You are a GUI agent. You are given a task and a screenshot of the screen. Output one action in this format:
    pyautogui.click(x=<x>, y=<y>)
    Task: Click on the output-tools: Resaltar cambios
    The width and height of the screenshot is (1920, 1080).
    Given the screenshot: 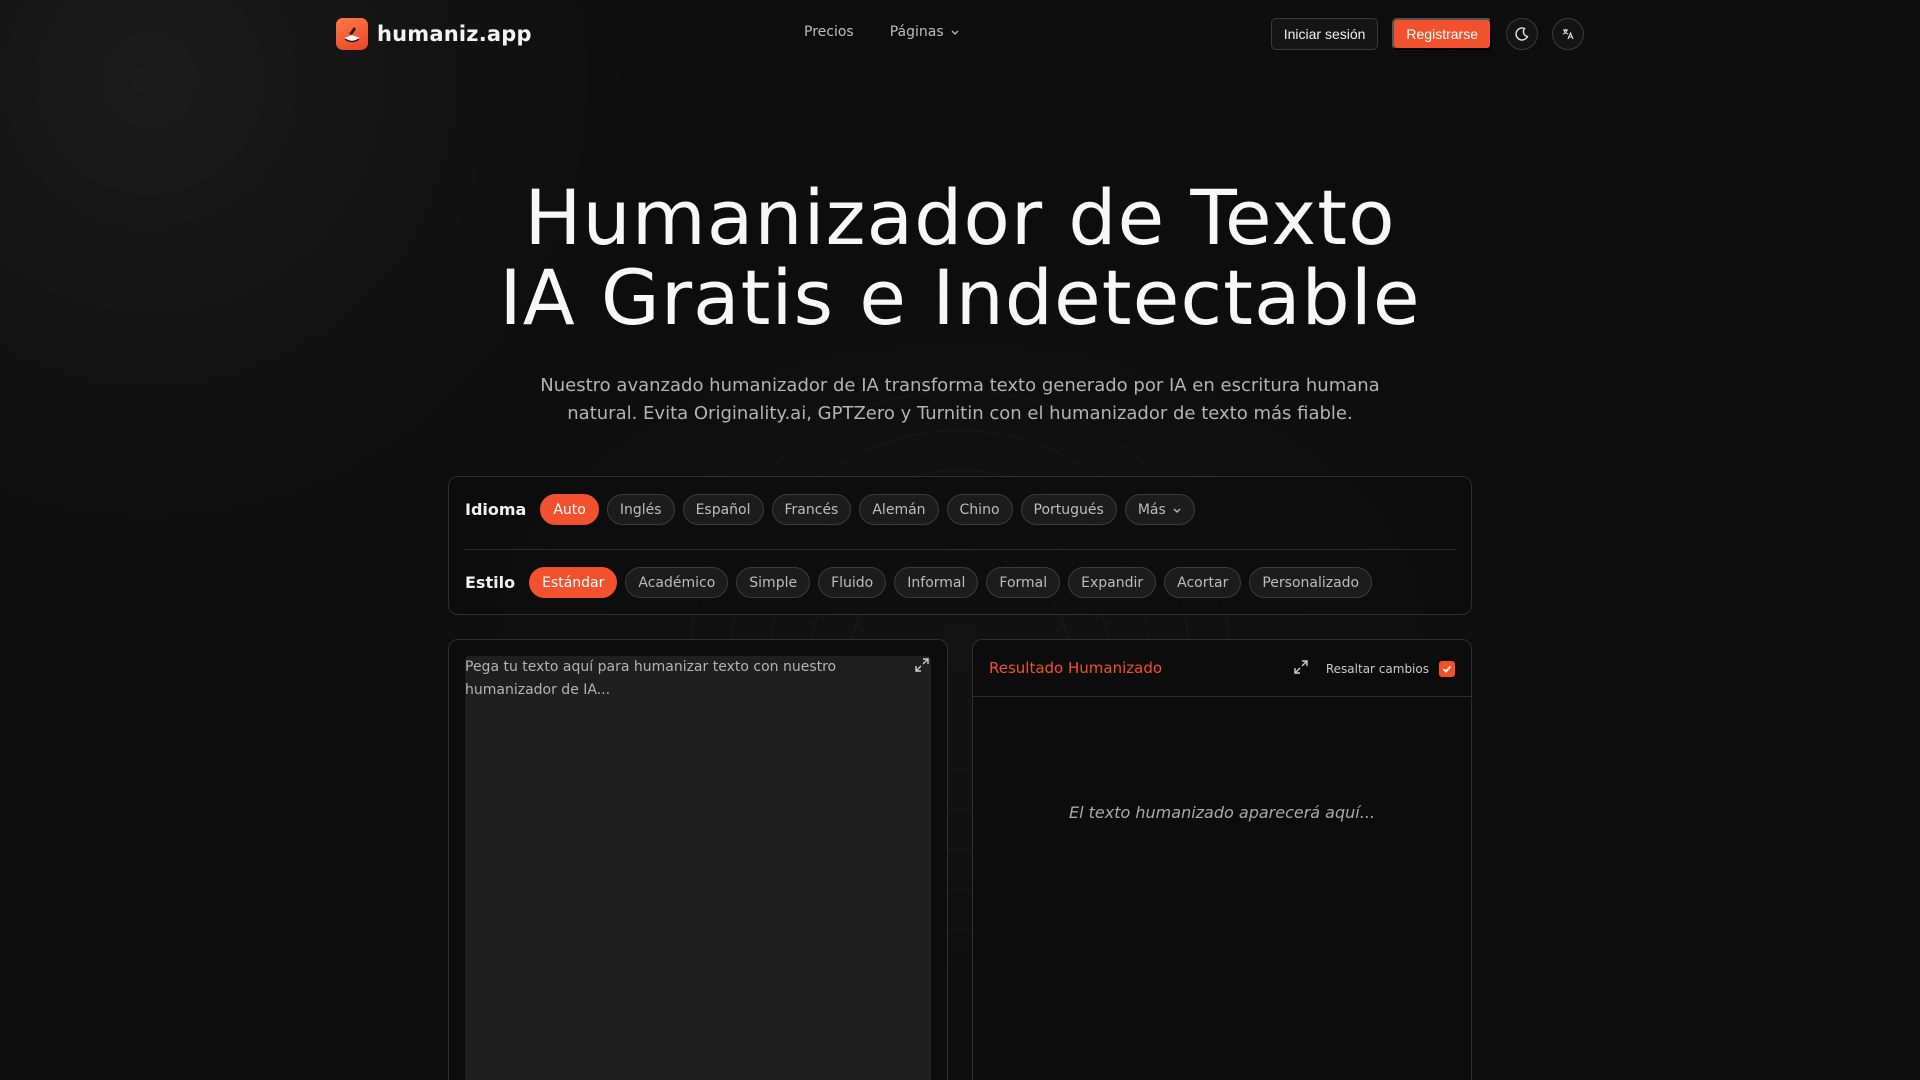 What is the action you would take?
    pyautogui.click(x=1373, y=669)
    